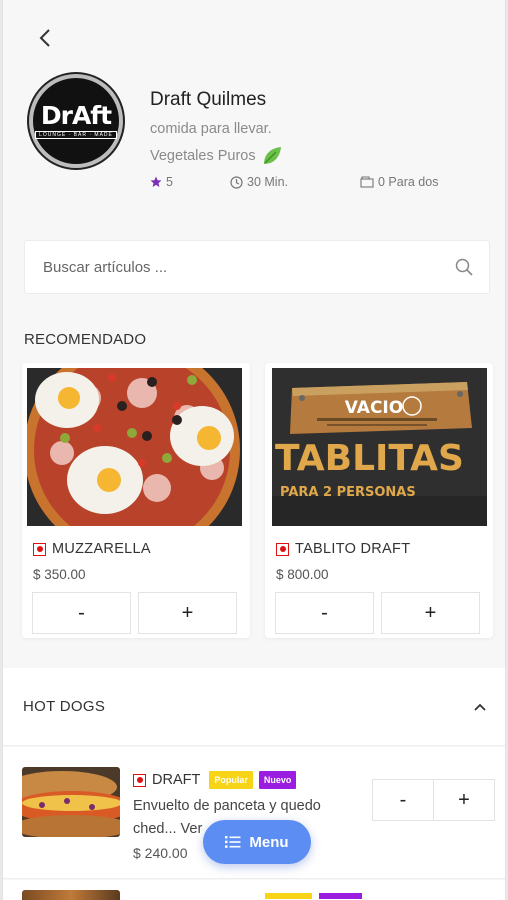  I want to click on store-tag-label: Vegetales Puros, so click(203, 156).